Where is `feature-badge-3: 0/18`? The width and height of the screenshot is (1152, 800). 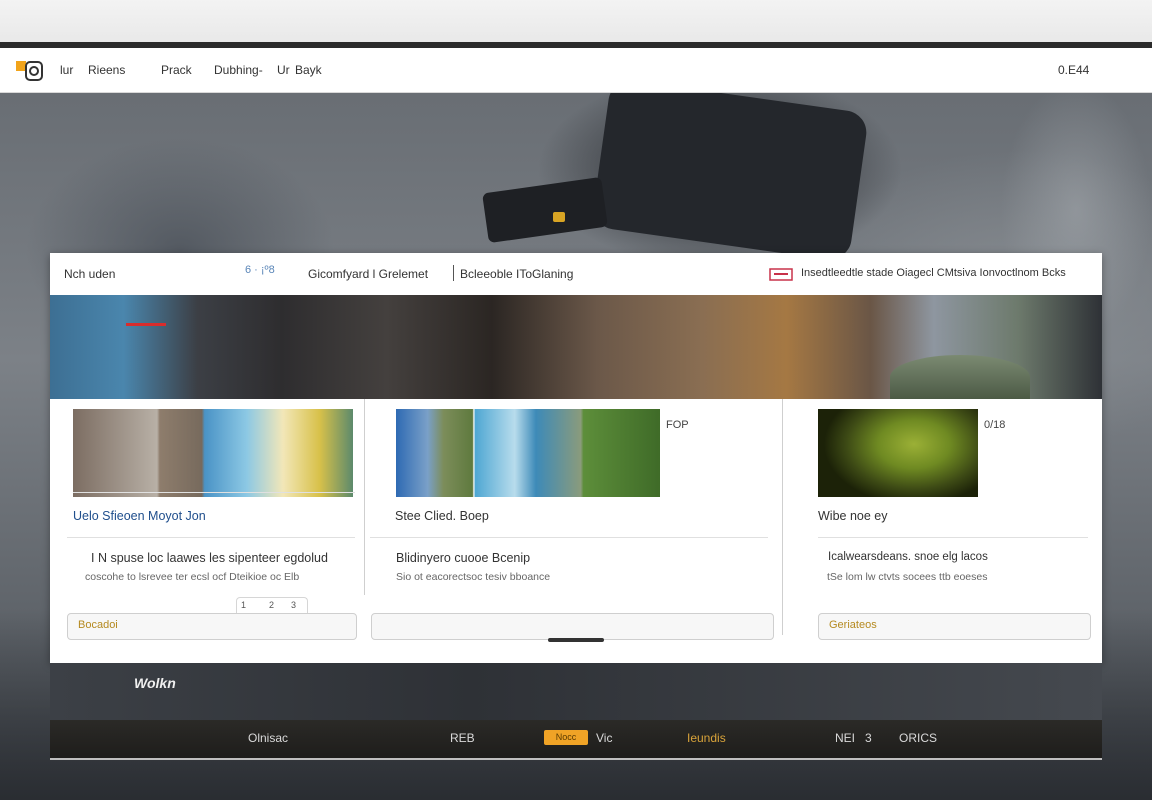
feature-badge-3: 0/18 is located at coordinates (995, 425).